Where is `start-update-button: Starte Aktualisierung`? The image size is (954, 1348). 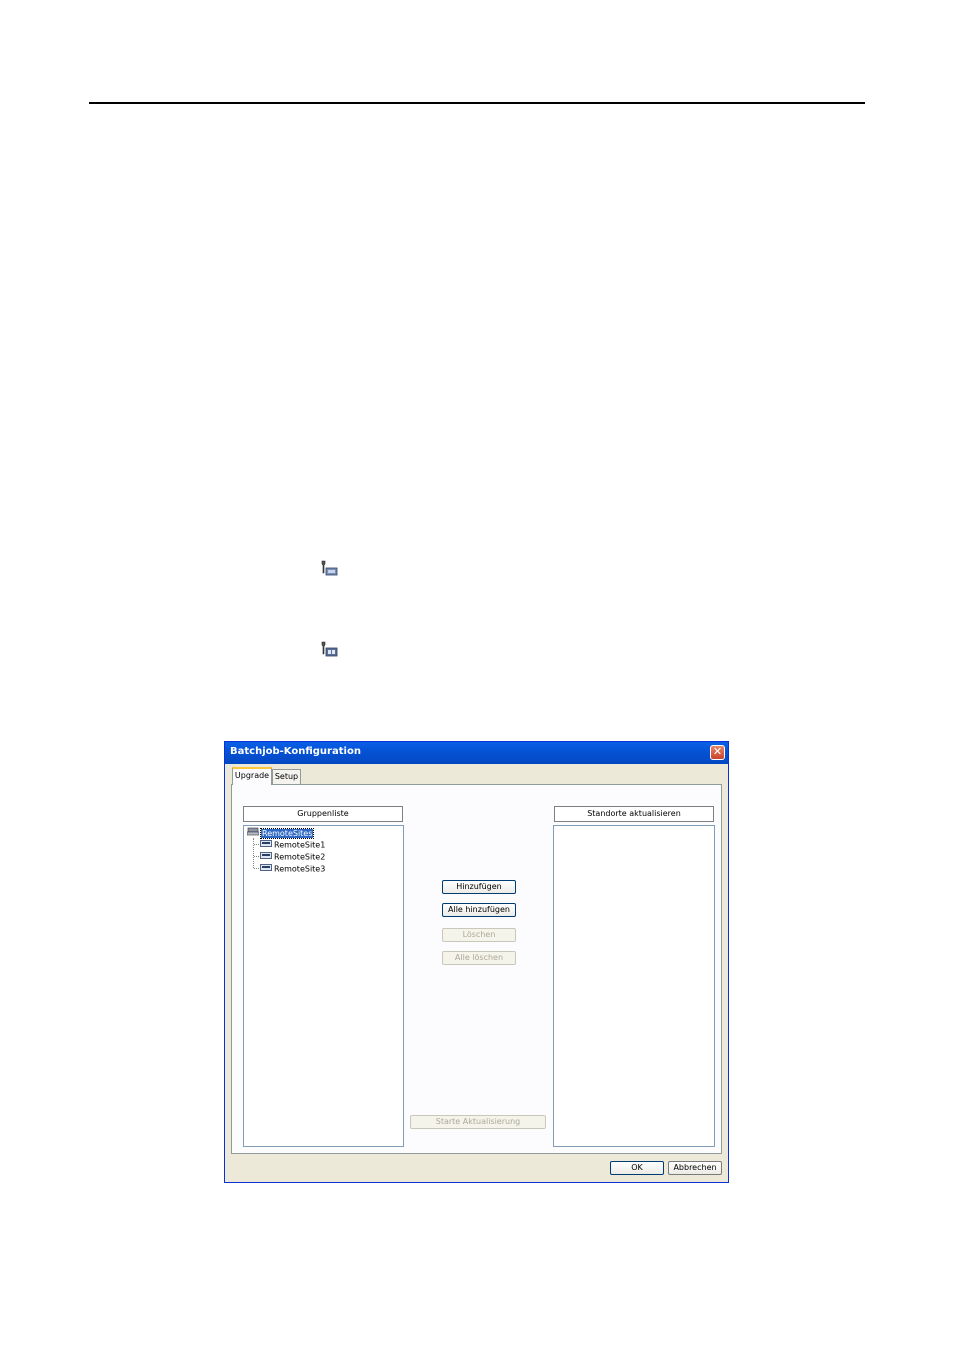
start-update-button: Starte Aktualisierung is located at coordinates (478, 1122).